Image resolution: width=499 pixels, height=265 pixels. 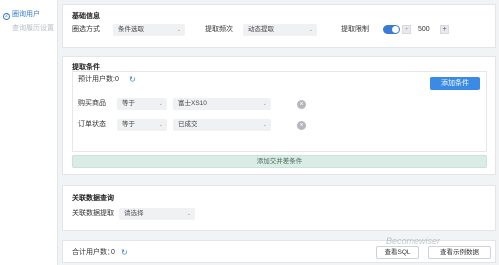 What do you see at coordinates (406, 29) in the screenshot?
I see `limit-decrement-button: -` at bounding box center [406, 29].